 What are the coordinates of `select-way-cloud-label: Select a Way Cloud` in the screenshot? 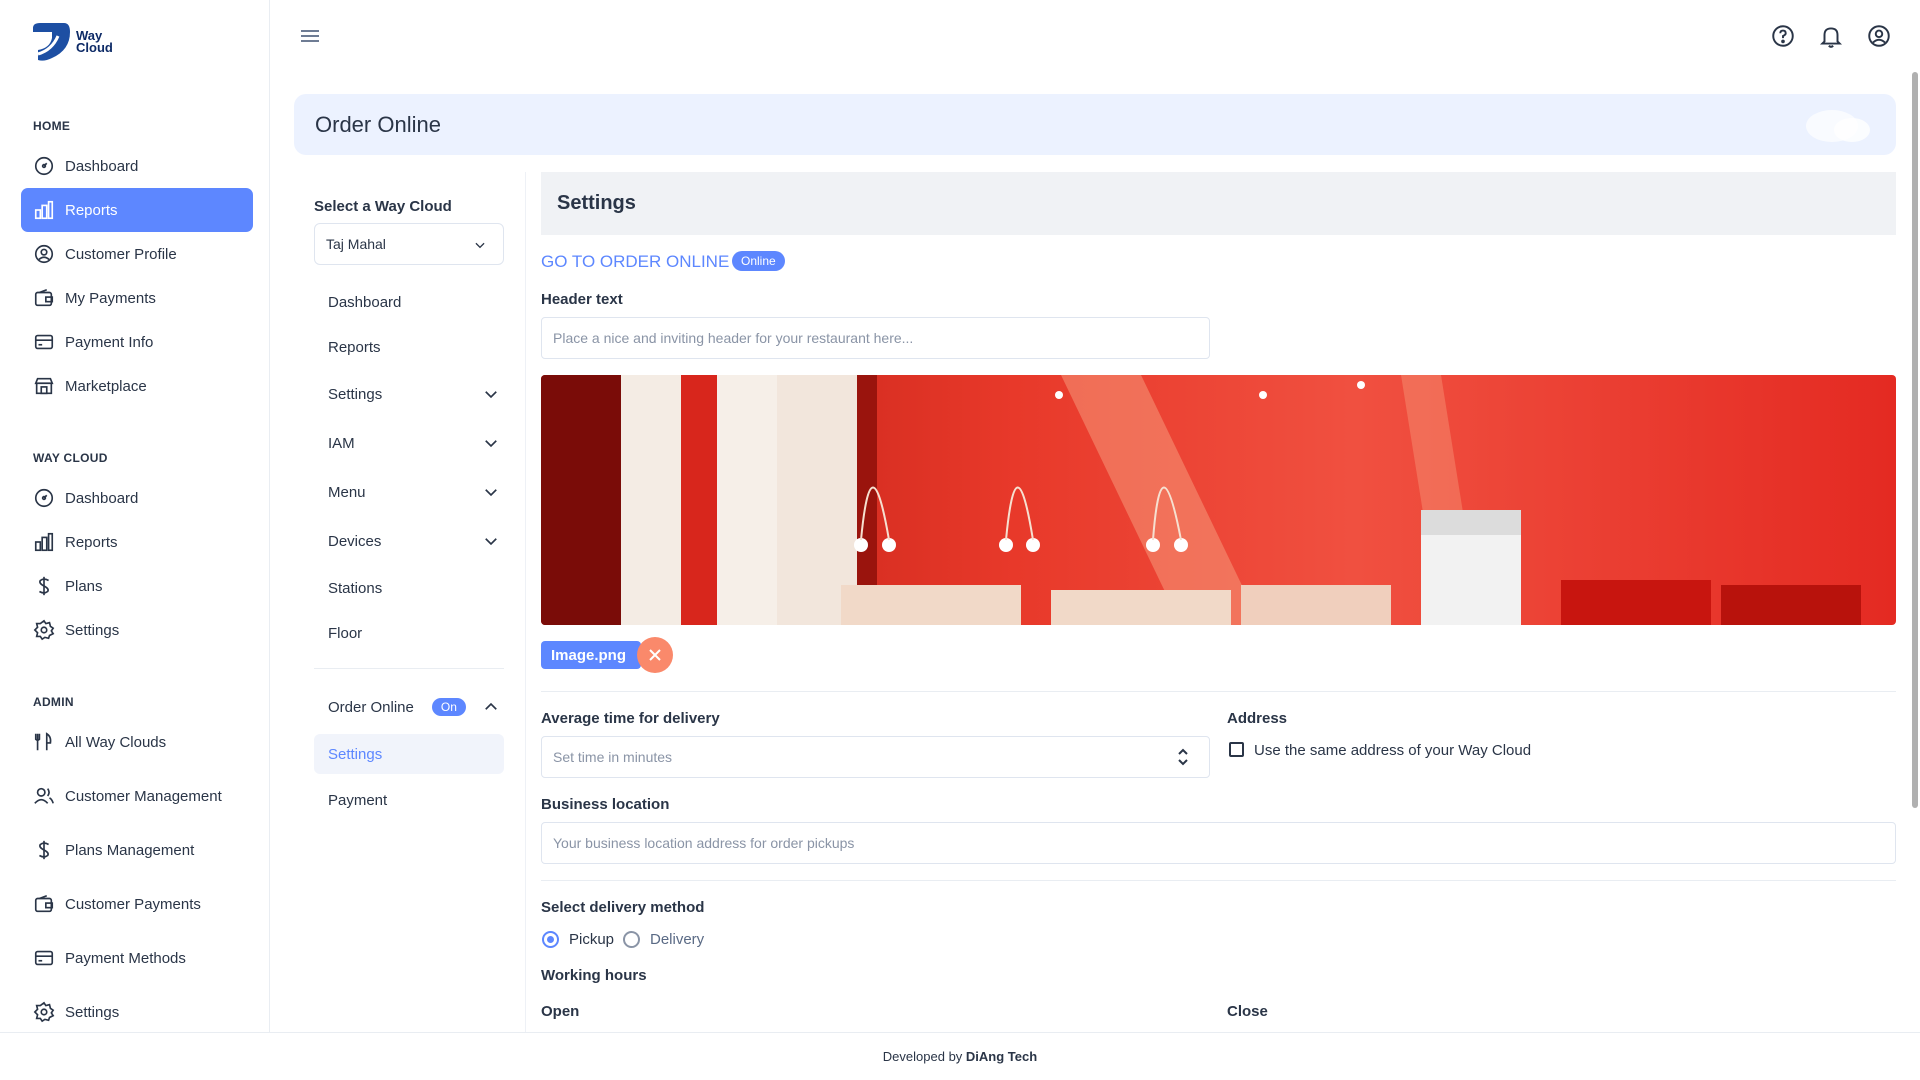 It's located at (383, 206).